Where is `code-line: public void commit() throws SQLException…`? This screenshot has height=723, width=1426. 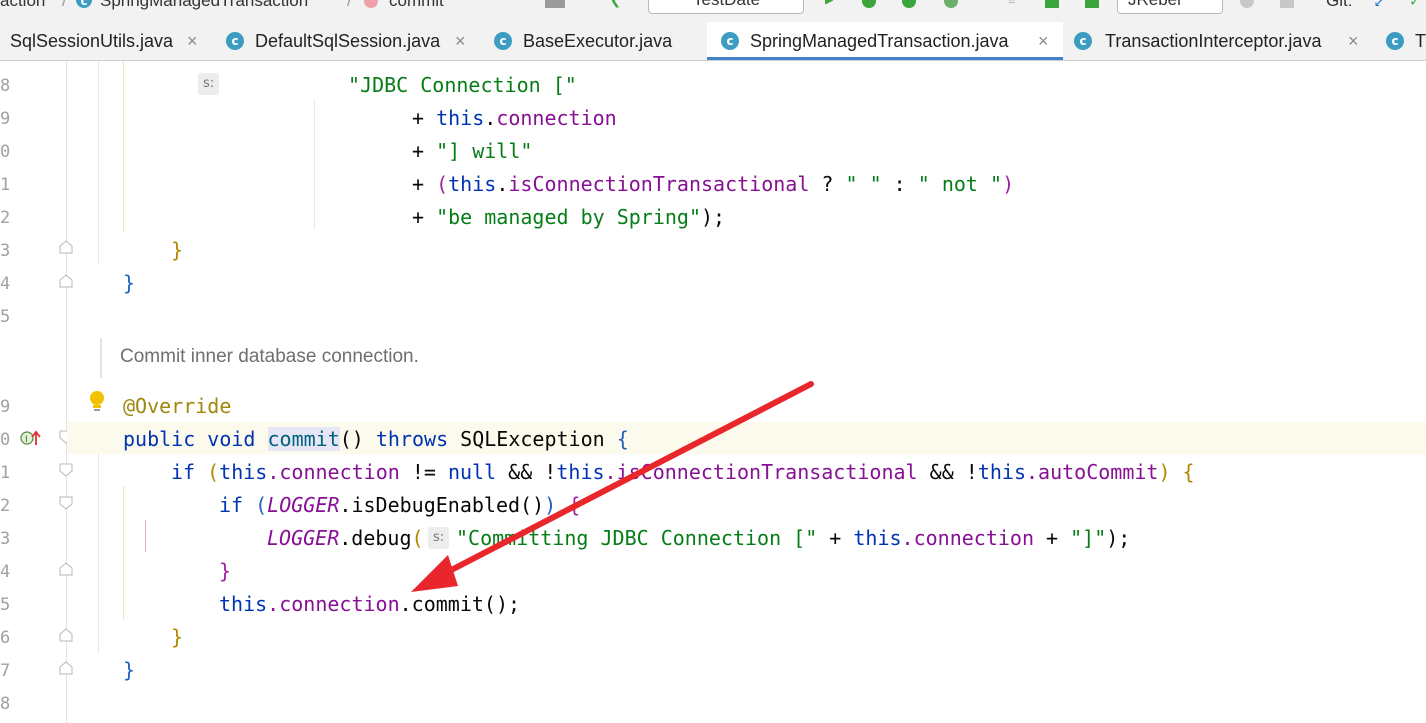
code-line: public void commit() throws SQLException… is located at coordinates (376, 439).